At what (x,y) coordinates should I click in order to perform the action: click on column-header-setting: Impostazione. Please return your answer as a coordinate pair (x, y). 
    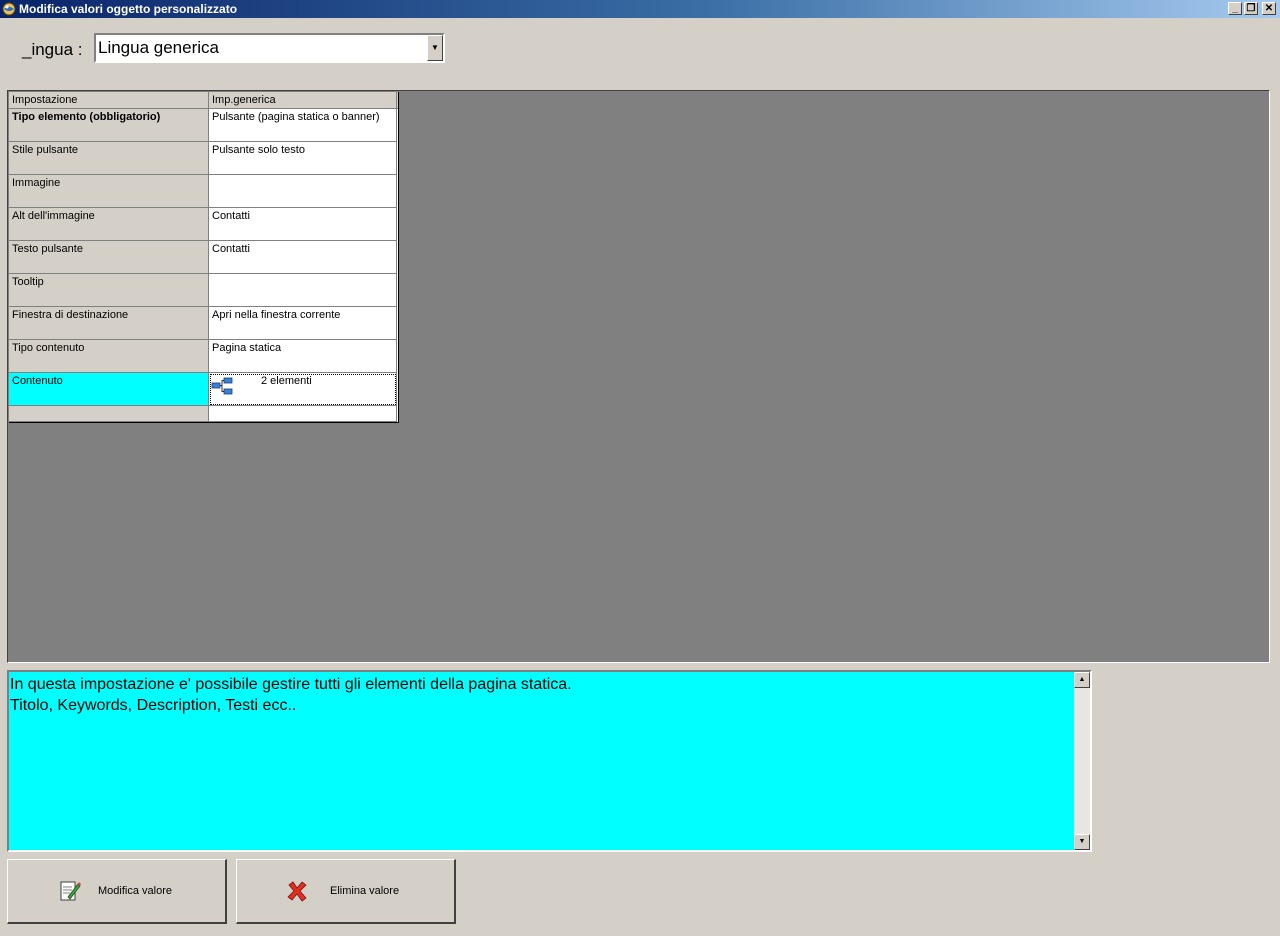
    Looking at the image, I should click on (109, 100).